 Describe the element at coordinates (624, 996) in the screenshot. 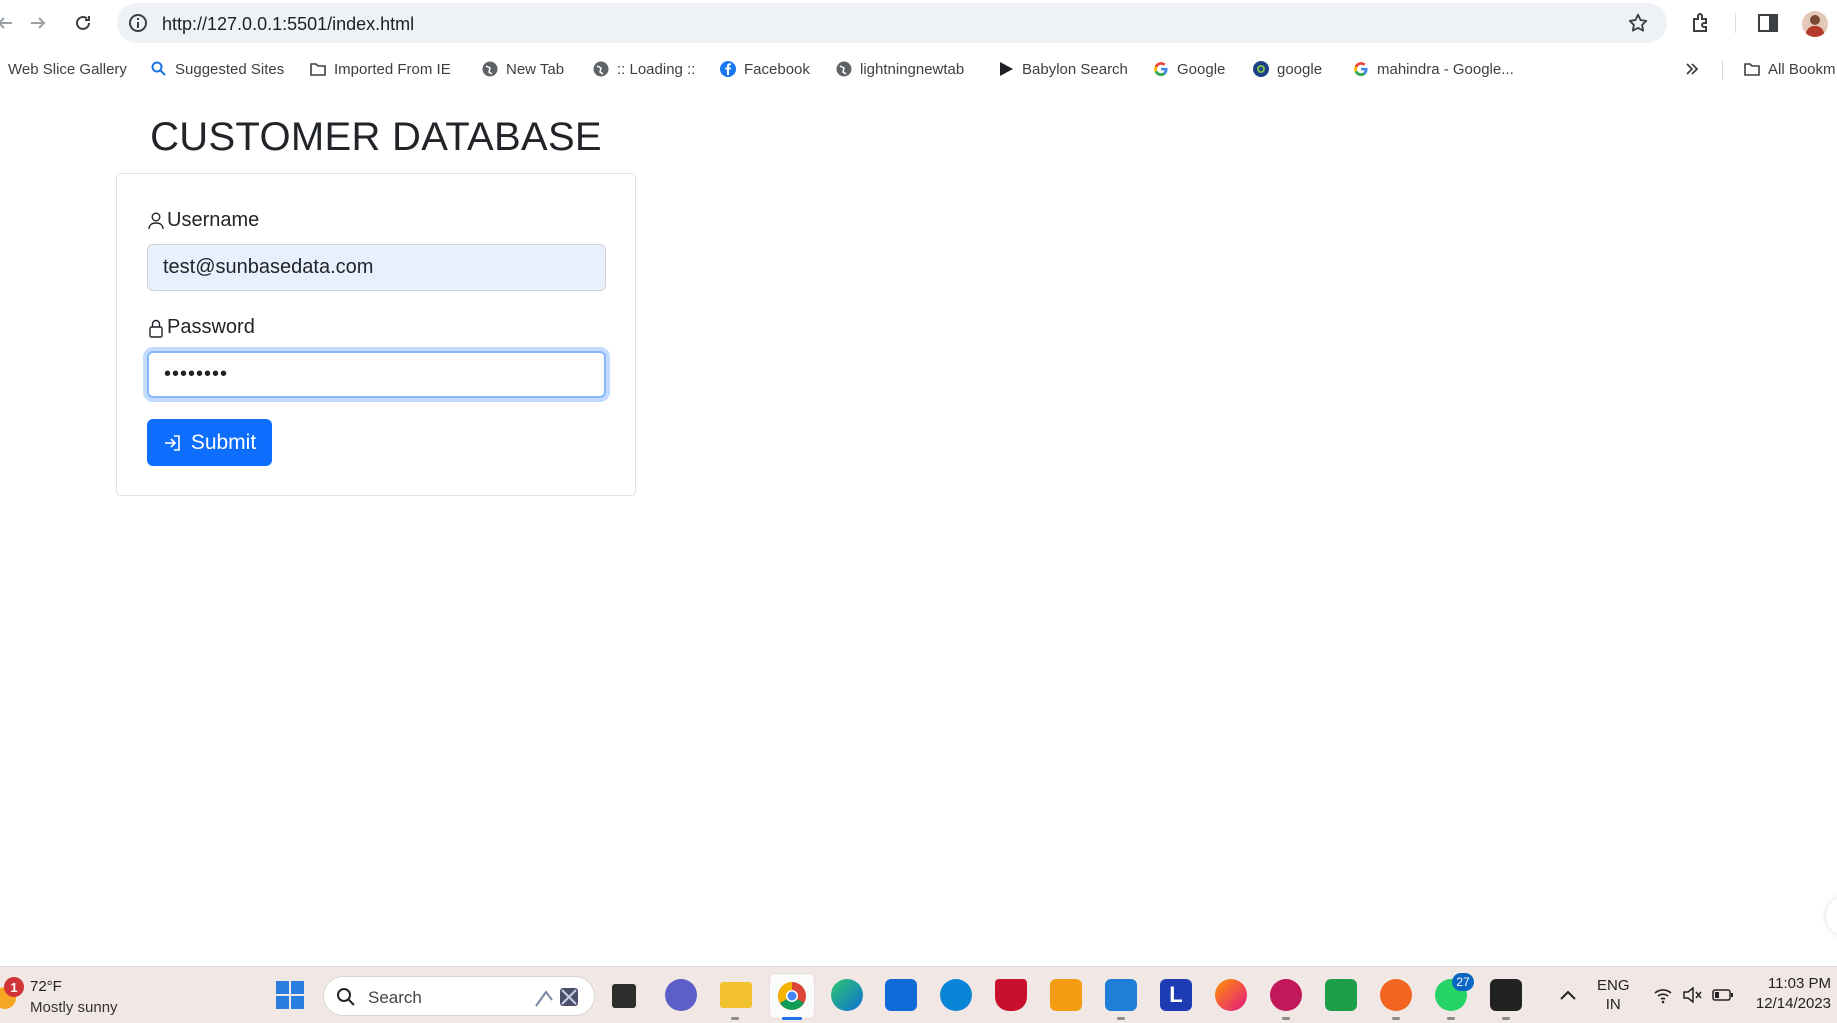

I see `task-view-icon` at that location.